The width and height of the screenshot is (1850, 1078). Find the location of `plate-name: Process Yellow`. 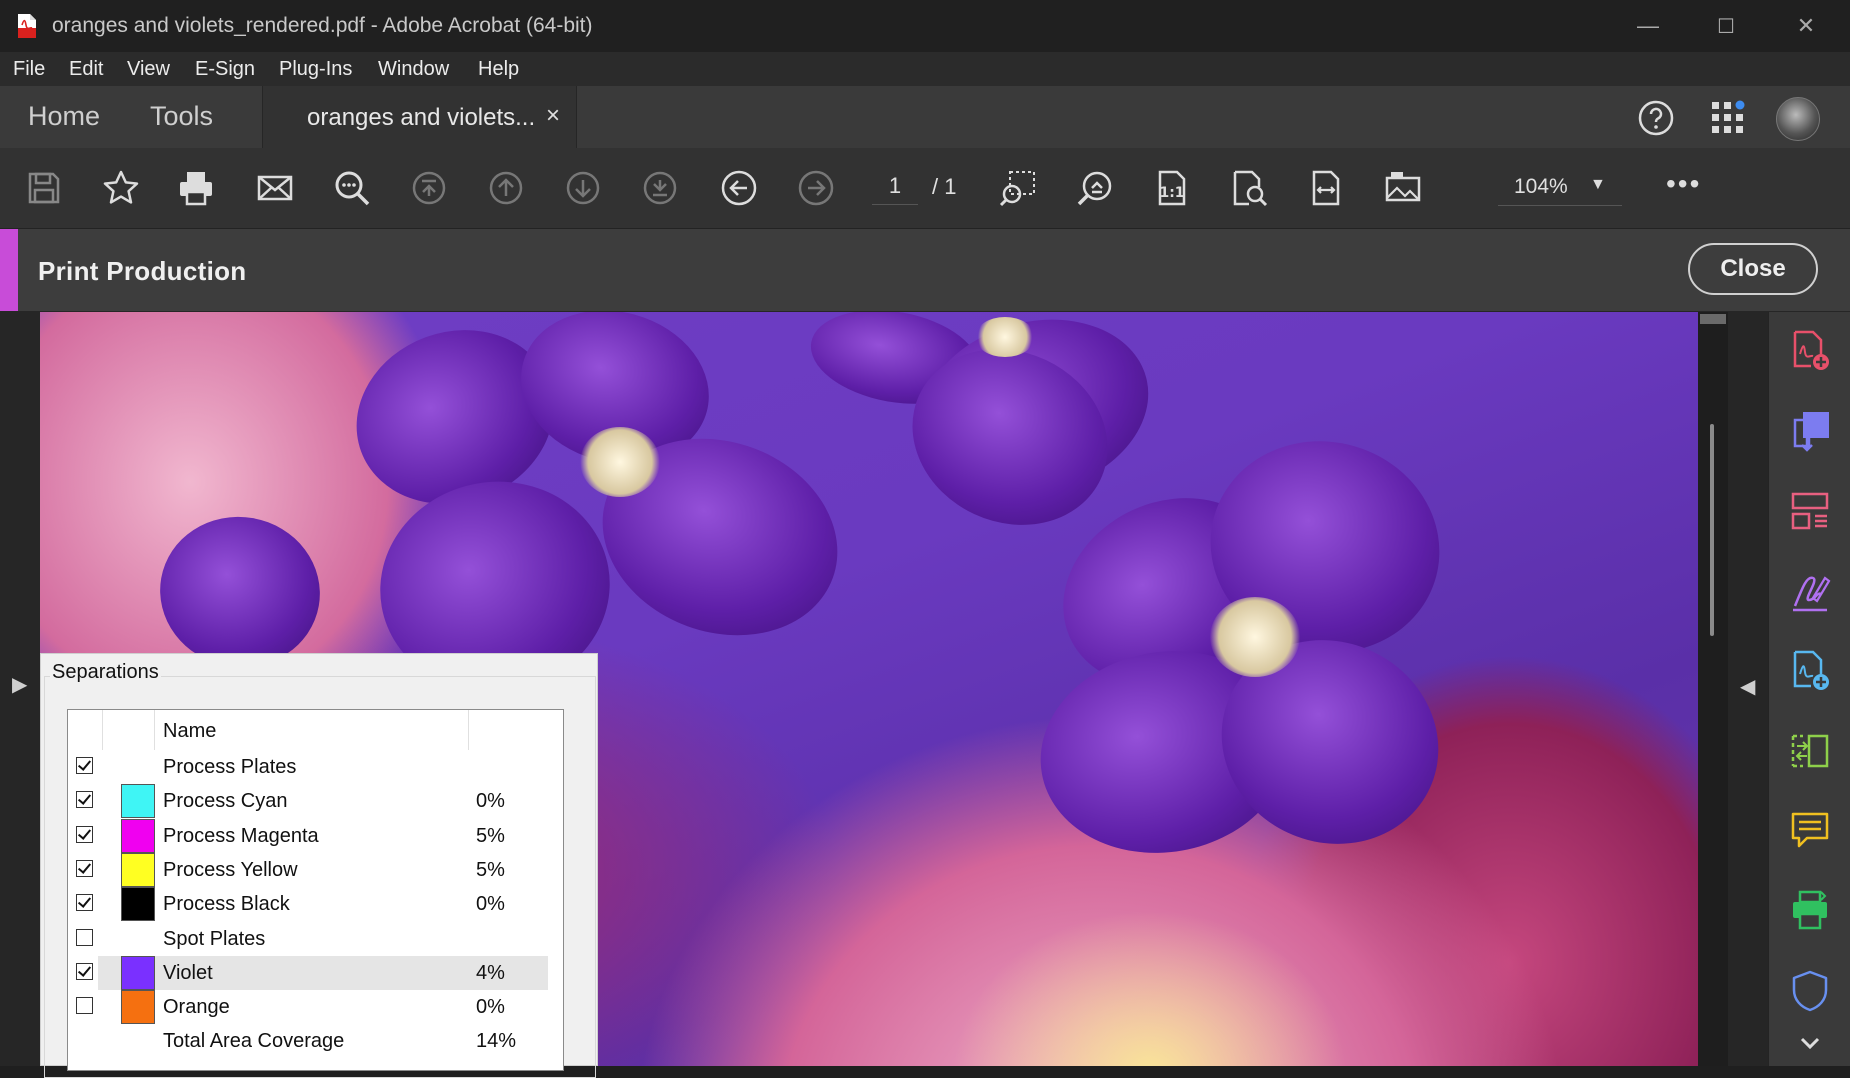

plate-name: Process Yellow is located at coordinates (230, 869).